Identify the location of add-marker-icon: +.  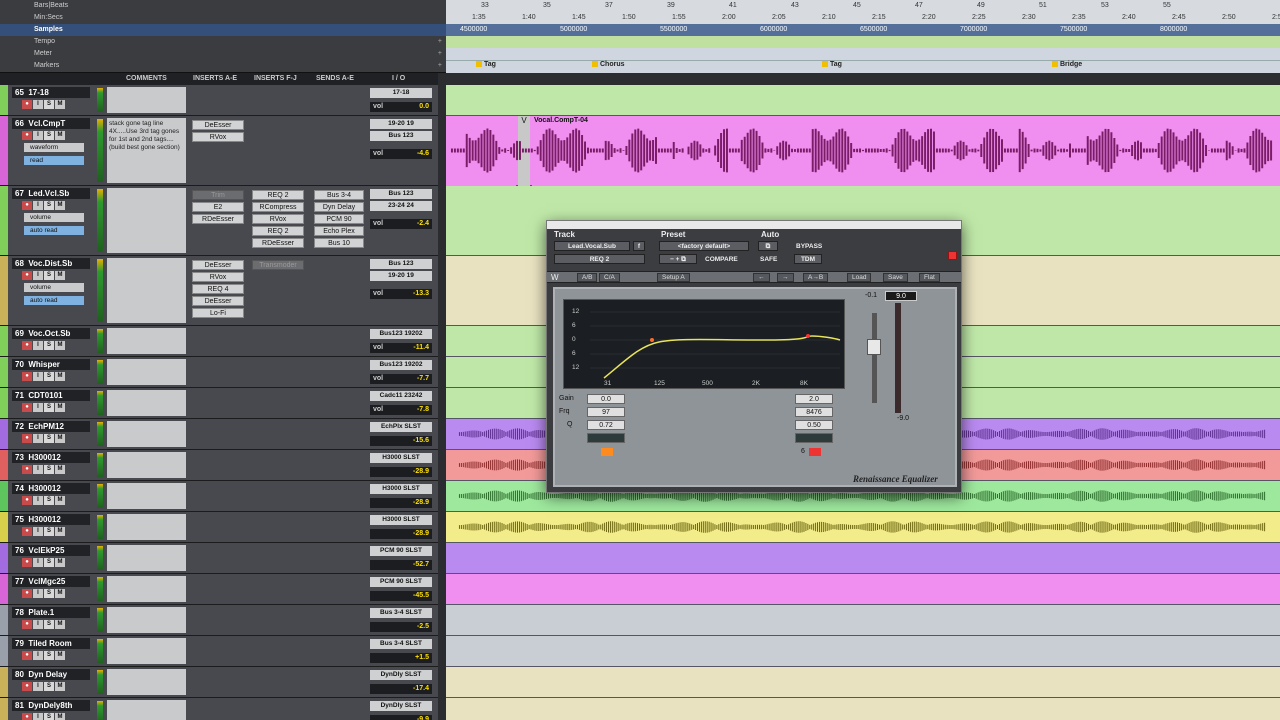
(440, 66).